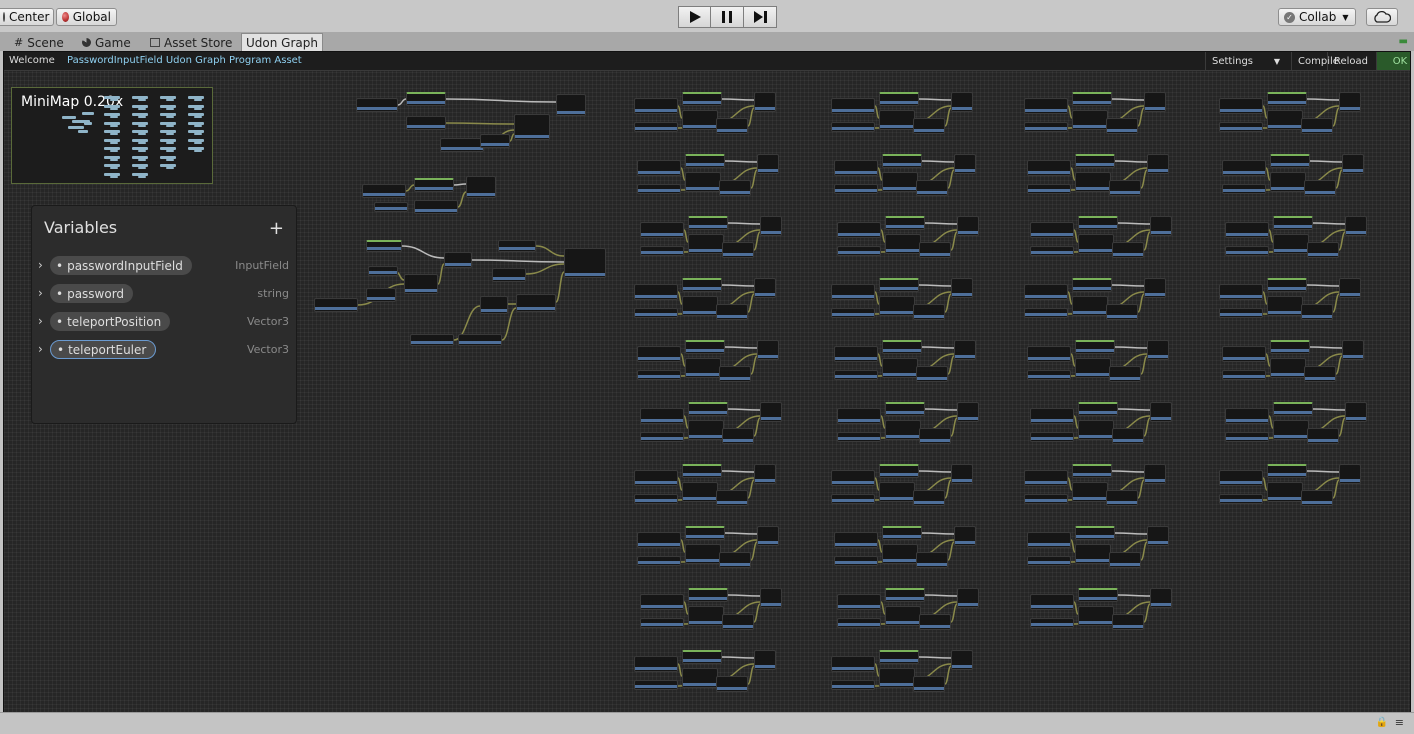  I want to click on cloud-button, so click(1382, 17).